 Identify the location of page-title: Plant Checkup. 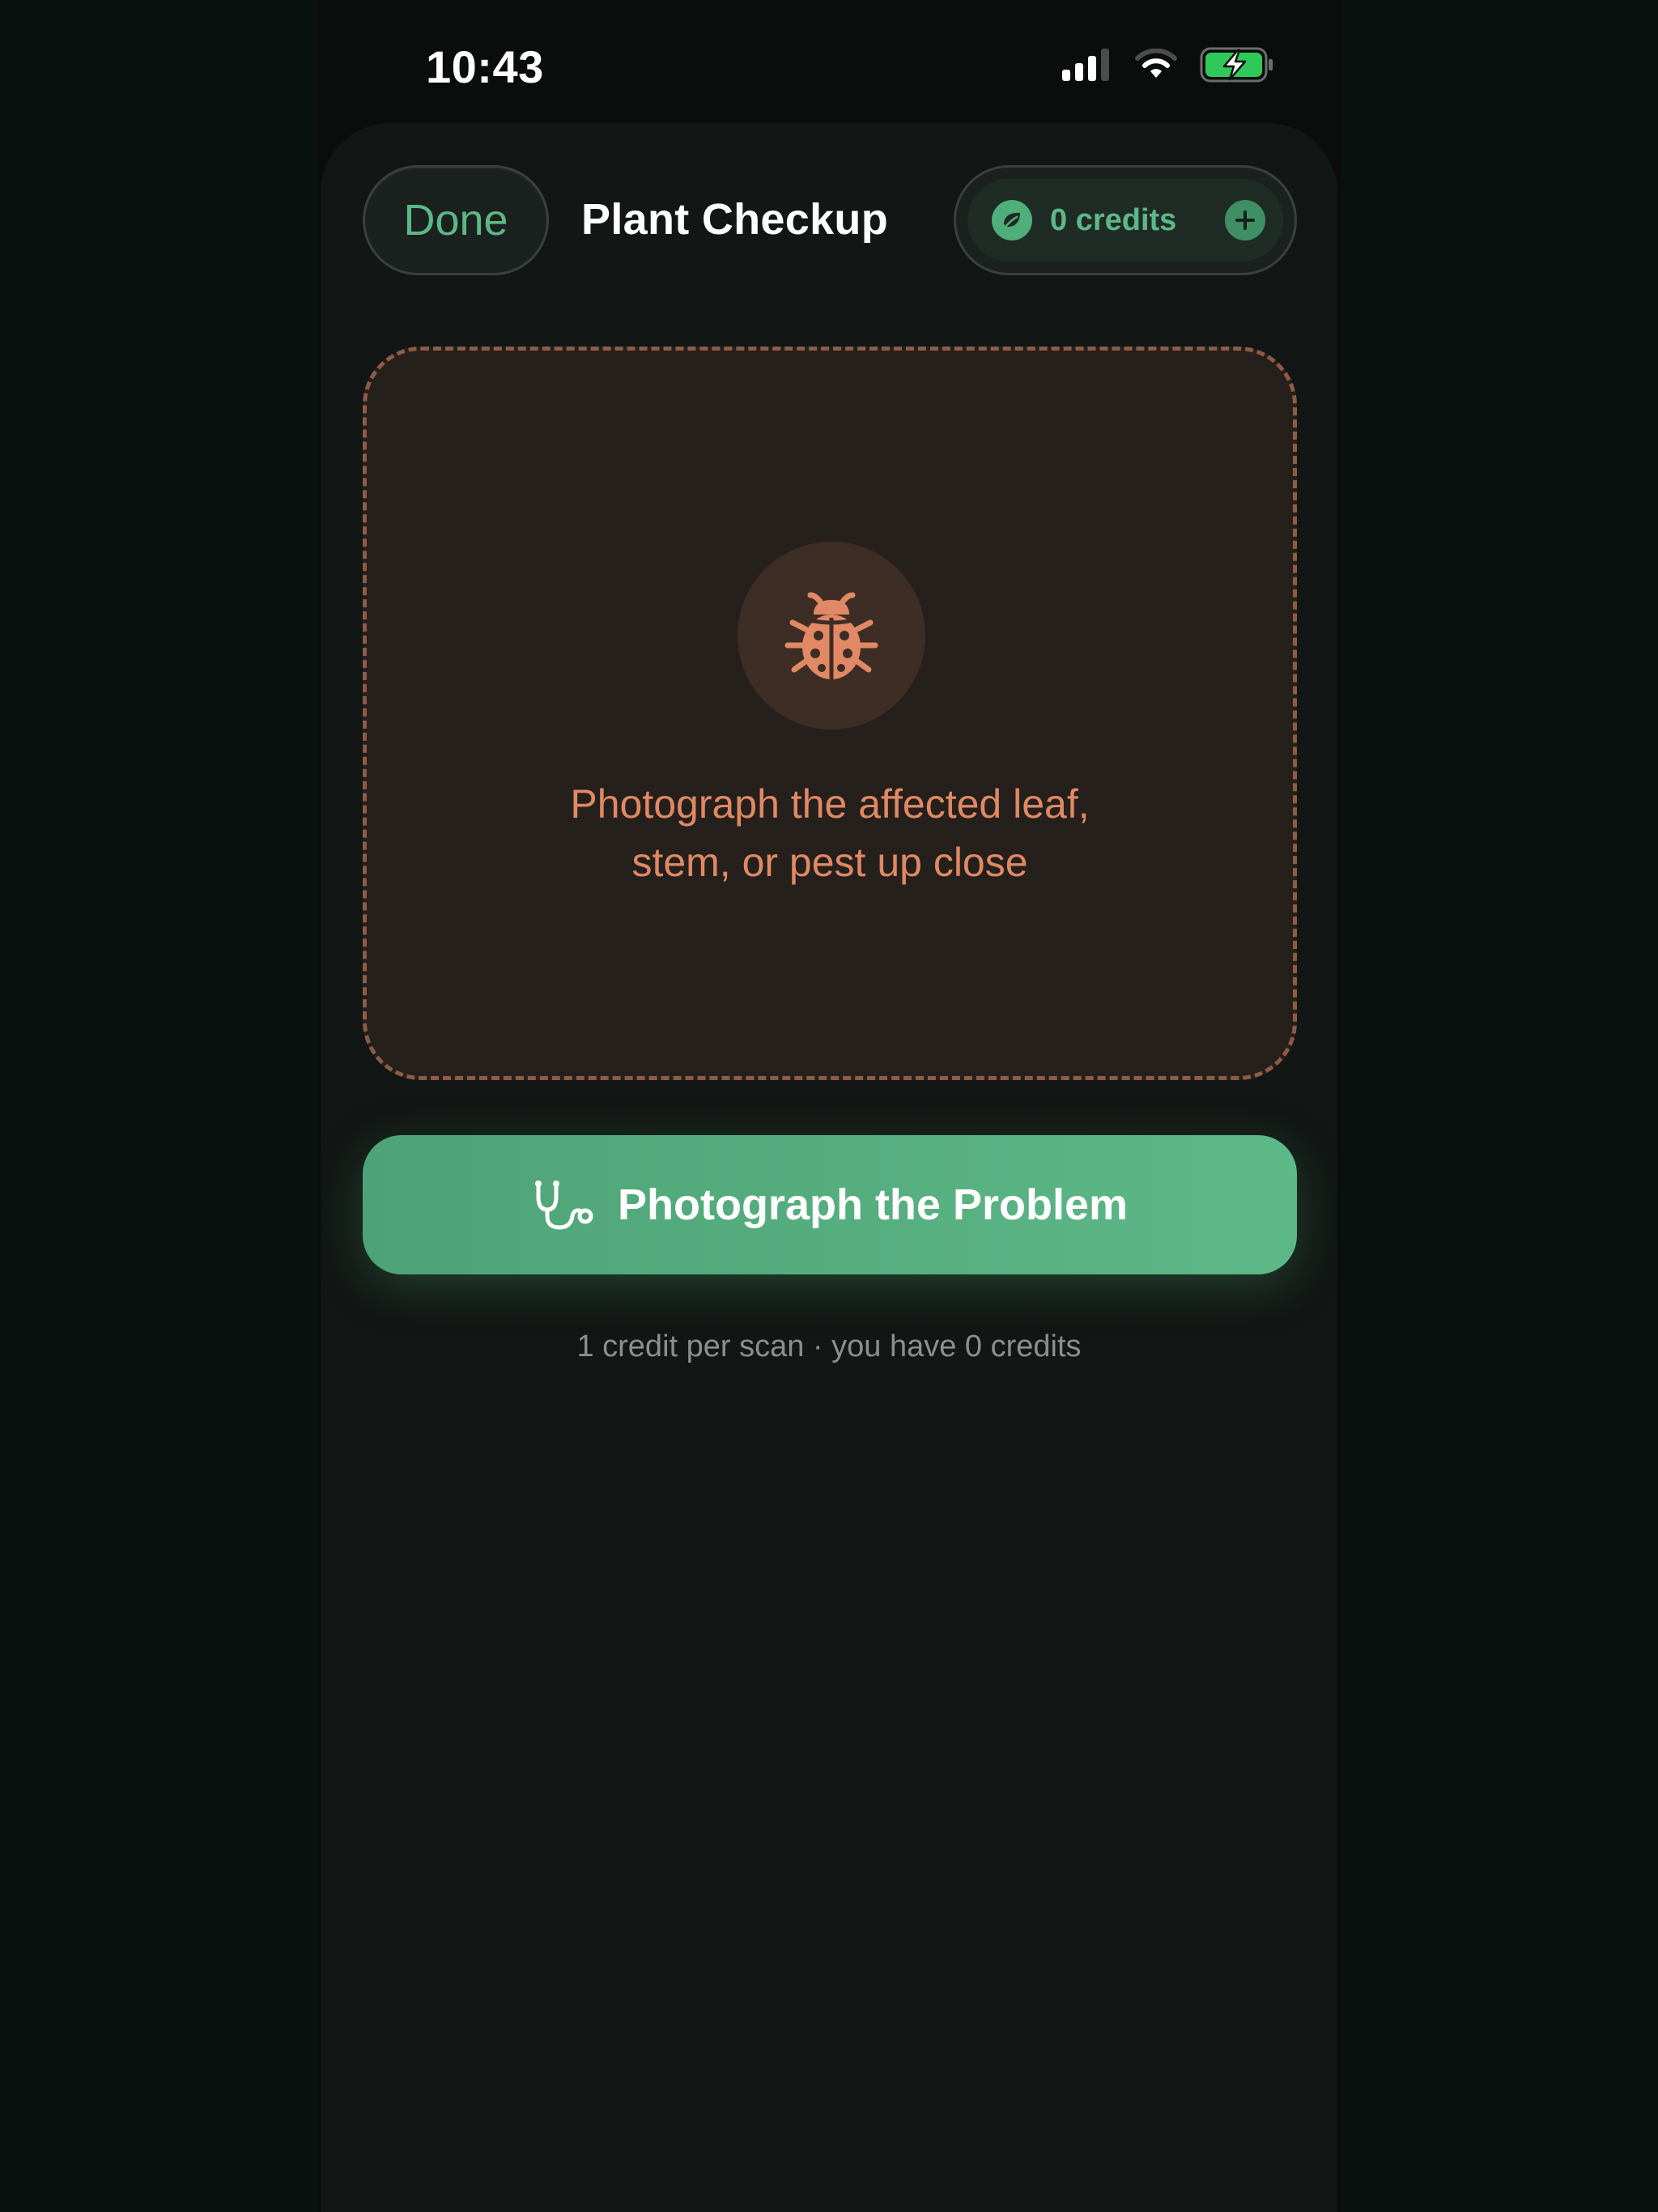
(734, 219).